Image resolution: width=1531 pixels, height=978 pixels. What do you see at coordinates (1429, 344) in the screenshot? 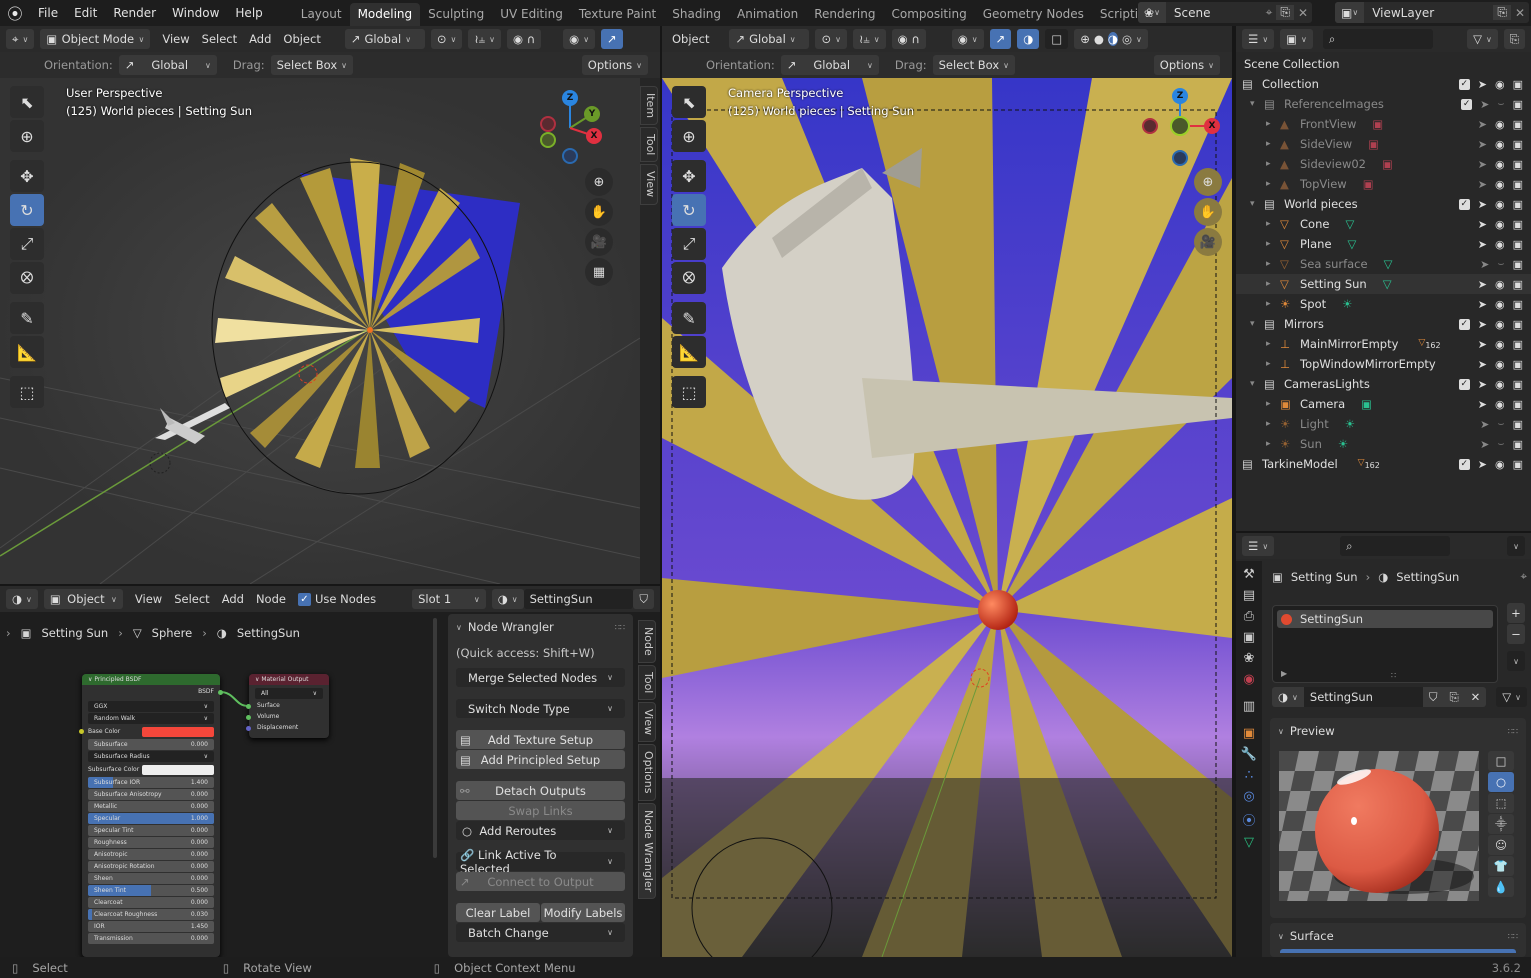
I see `child-count-badge: ▽162` at bounding box center [1429, 344].